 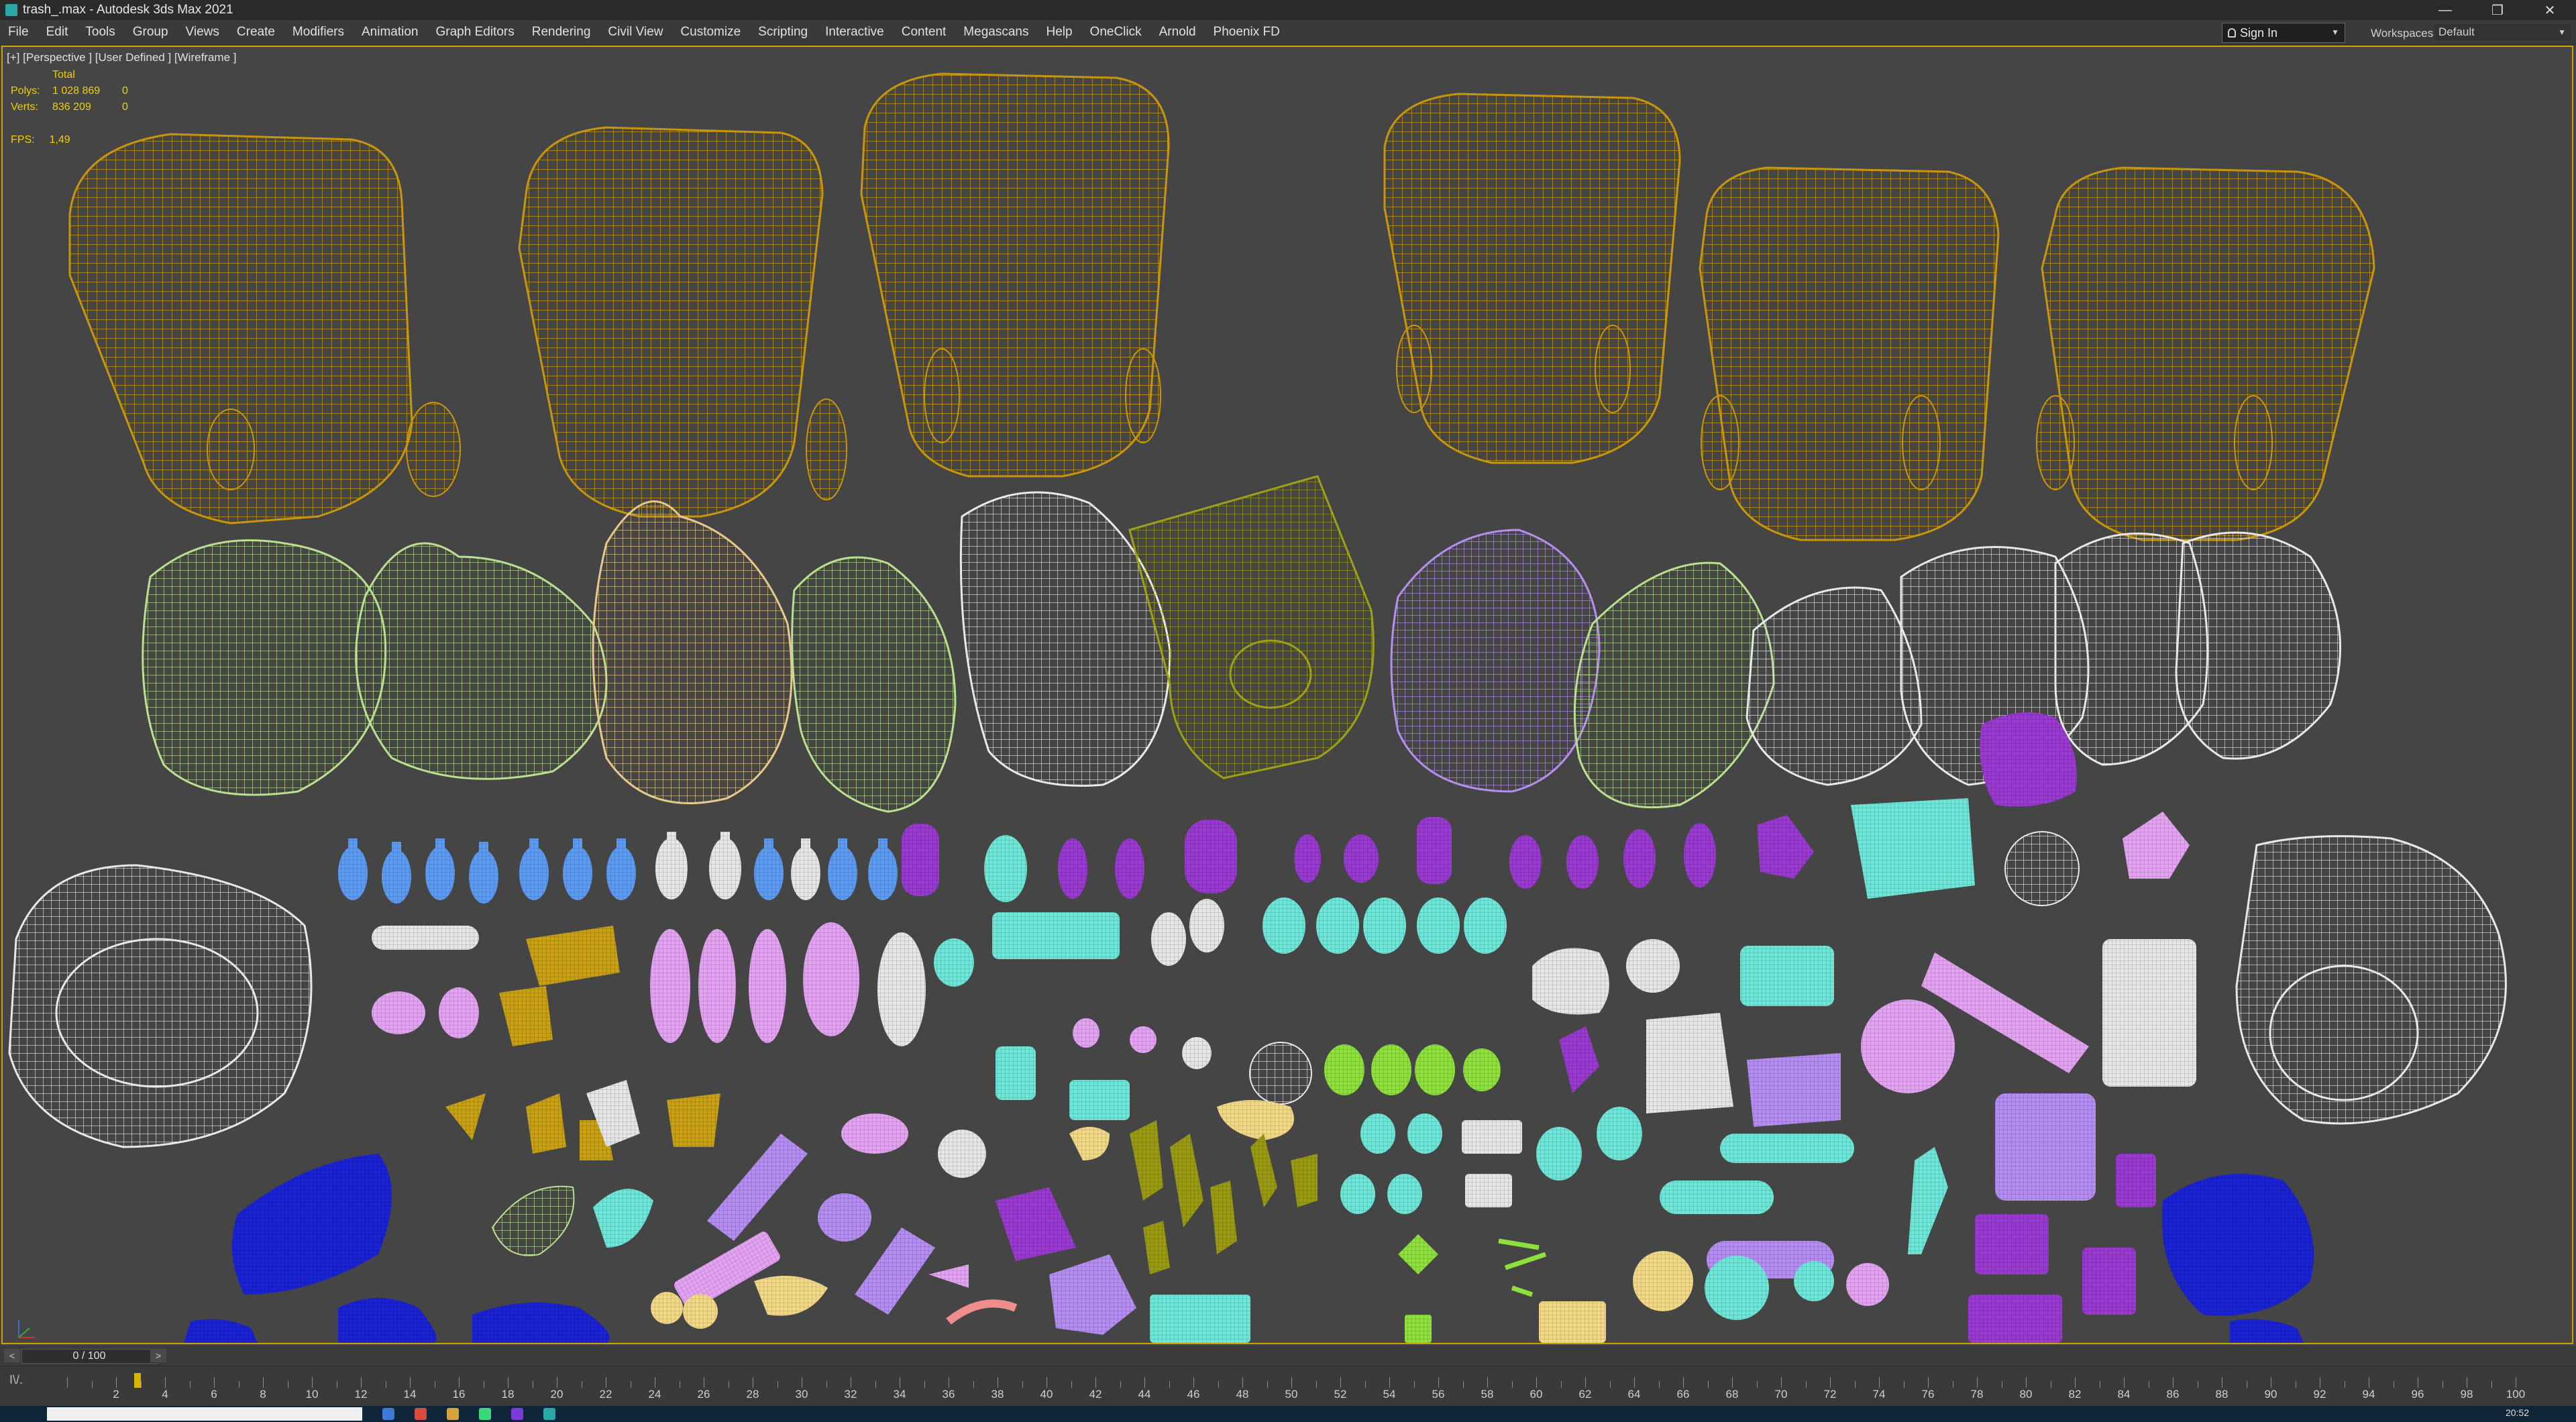 I want to click on menu-animation: Animation, so click(x=391, y=32).